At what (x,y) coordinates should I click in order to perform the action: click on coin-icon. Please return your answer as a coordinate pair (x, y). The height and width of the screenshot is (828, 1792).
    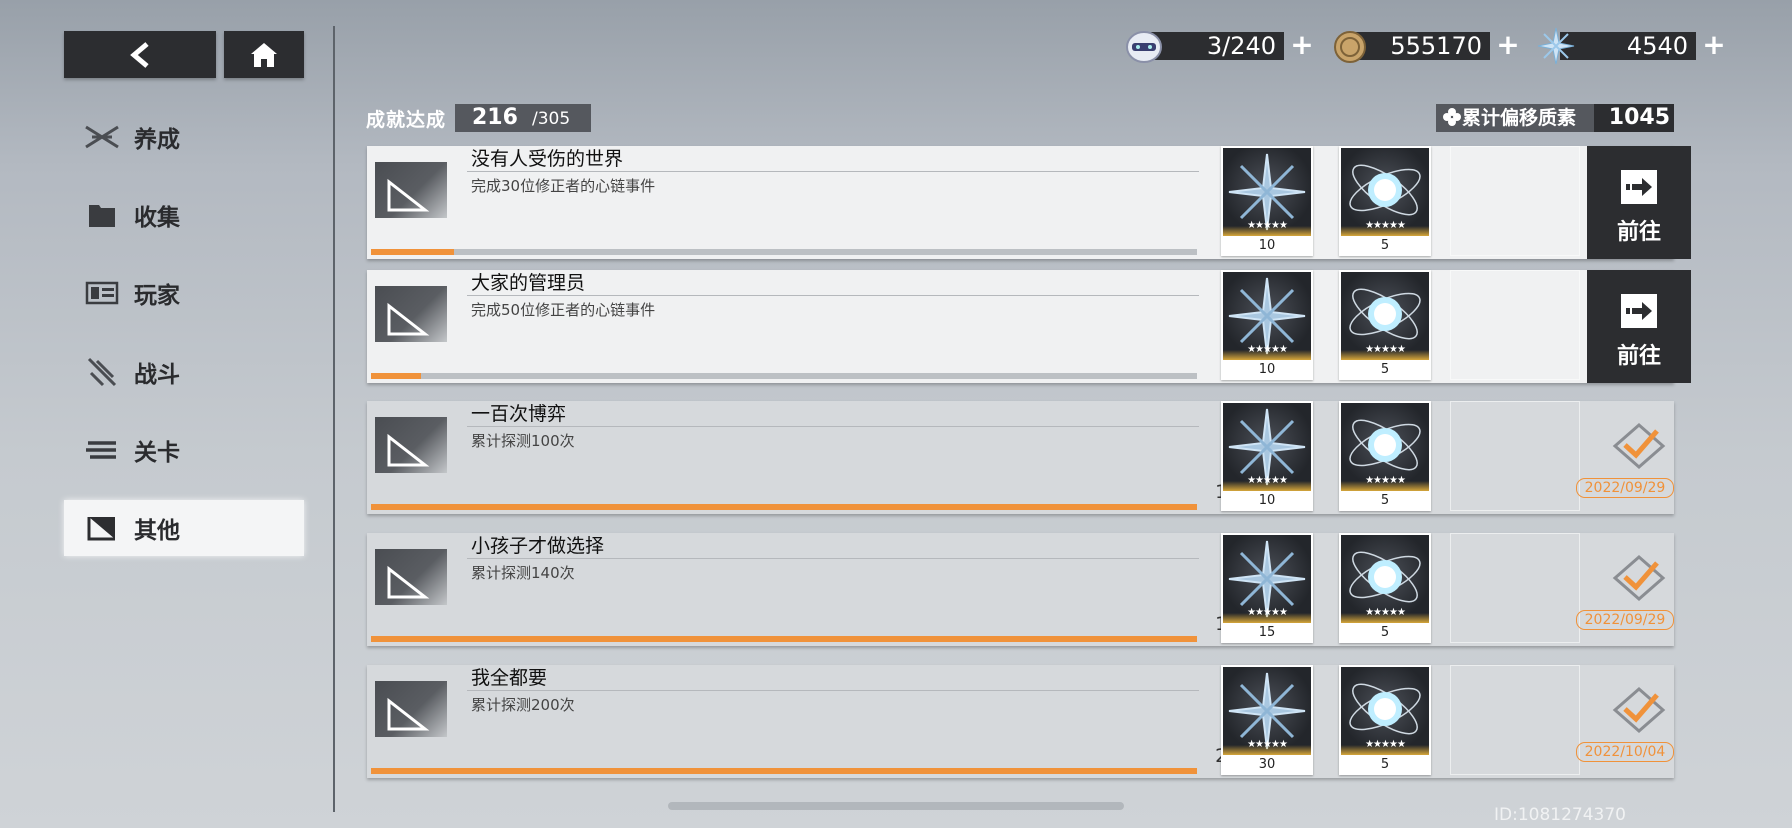
    Looking at the image, I should click on (1350, 47).